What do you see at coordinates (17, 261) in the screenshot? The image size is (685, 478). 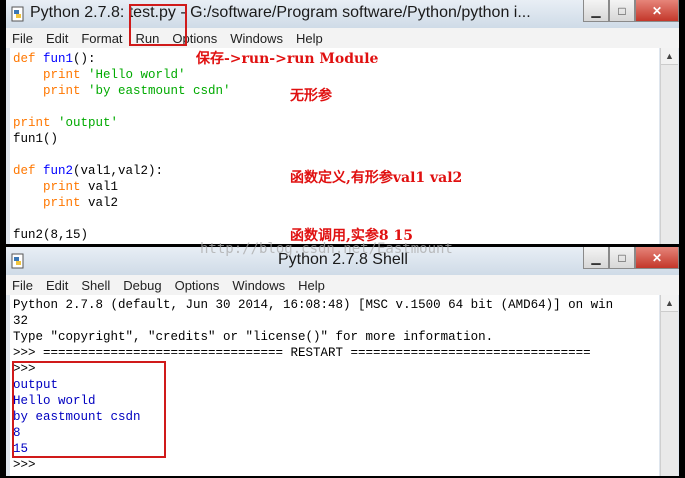 I see `python-shell-icon` at bounding box center [17, 261].